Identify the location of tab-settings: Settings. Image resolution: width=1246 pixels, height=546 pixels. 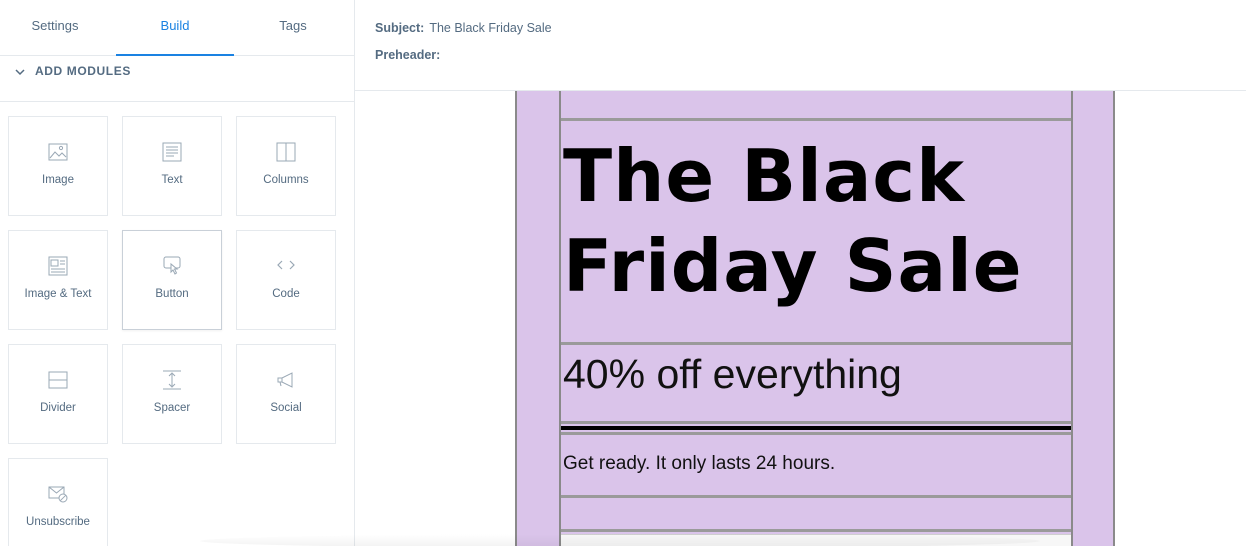
(55, 28).